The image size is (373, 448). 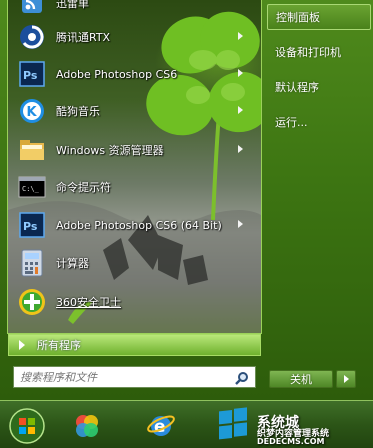 What do you see at coordinates (291, 441) in the screenshot?
I see `watermark-url: DEDECMS.COM` at bounding box center [291, 441].